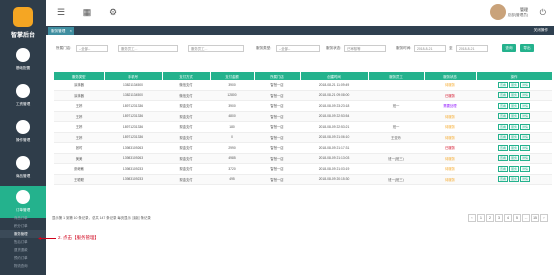 Image resolution: width=554 pixels, height=275 pixels. What do you see at coordinates (23, 218) in the screenshot?
I see `sub-item-goods-orders: 商品订单` at bounding box center [23, 218].